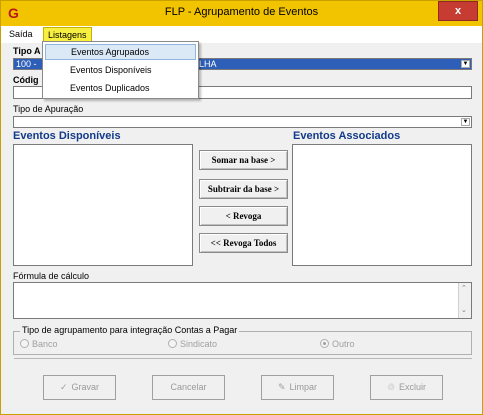 This screenshot has width=483, height=415. Describe the element at coordinates (281, 387) in the screenshot. I see `broom-icon: ✎` at that location.